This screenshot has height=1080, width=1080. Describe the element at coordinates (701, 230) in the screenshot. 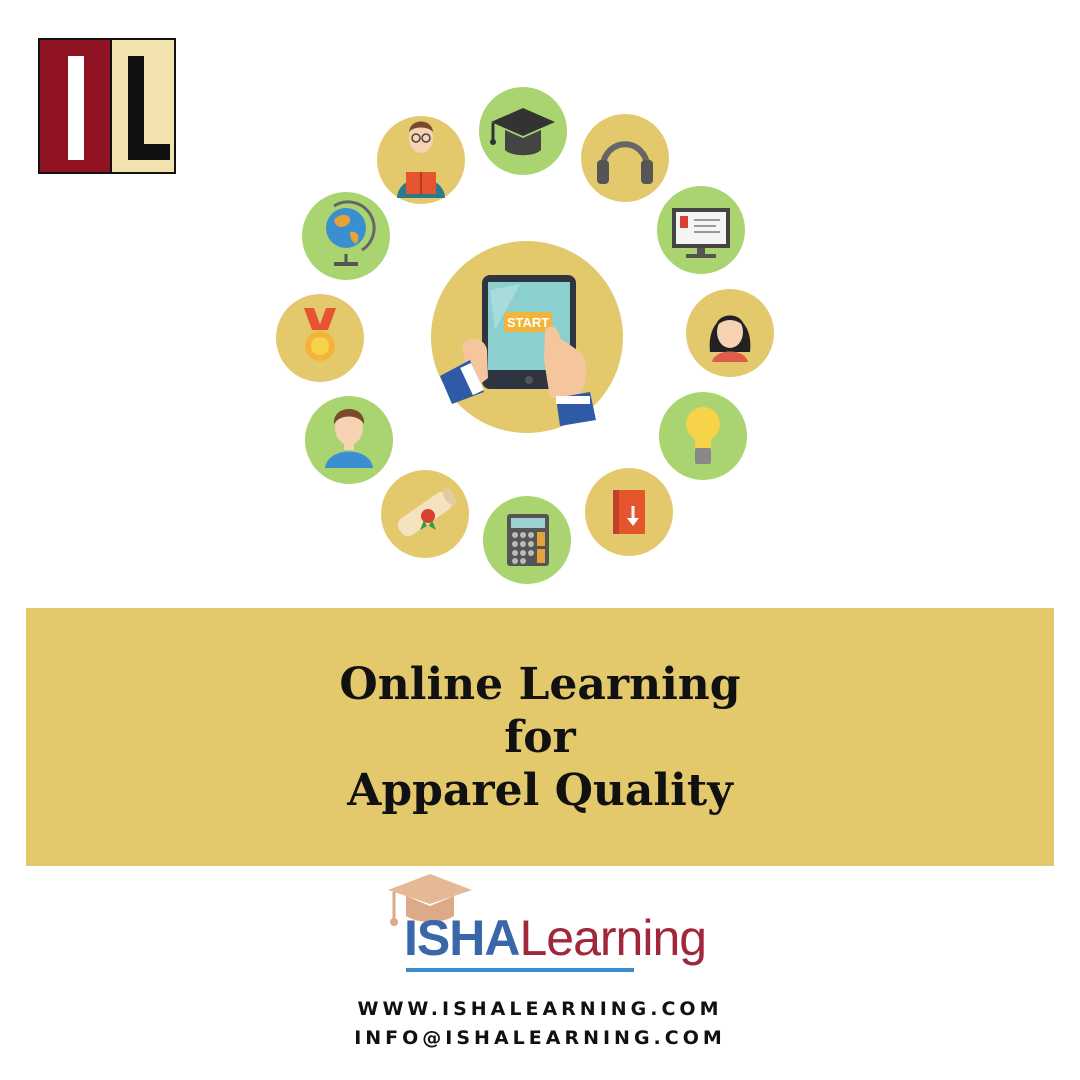

I see `monitor-icon` at that location.